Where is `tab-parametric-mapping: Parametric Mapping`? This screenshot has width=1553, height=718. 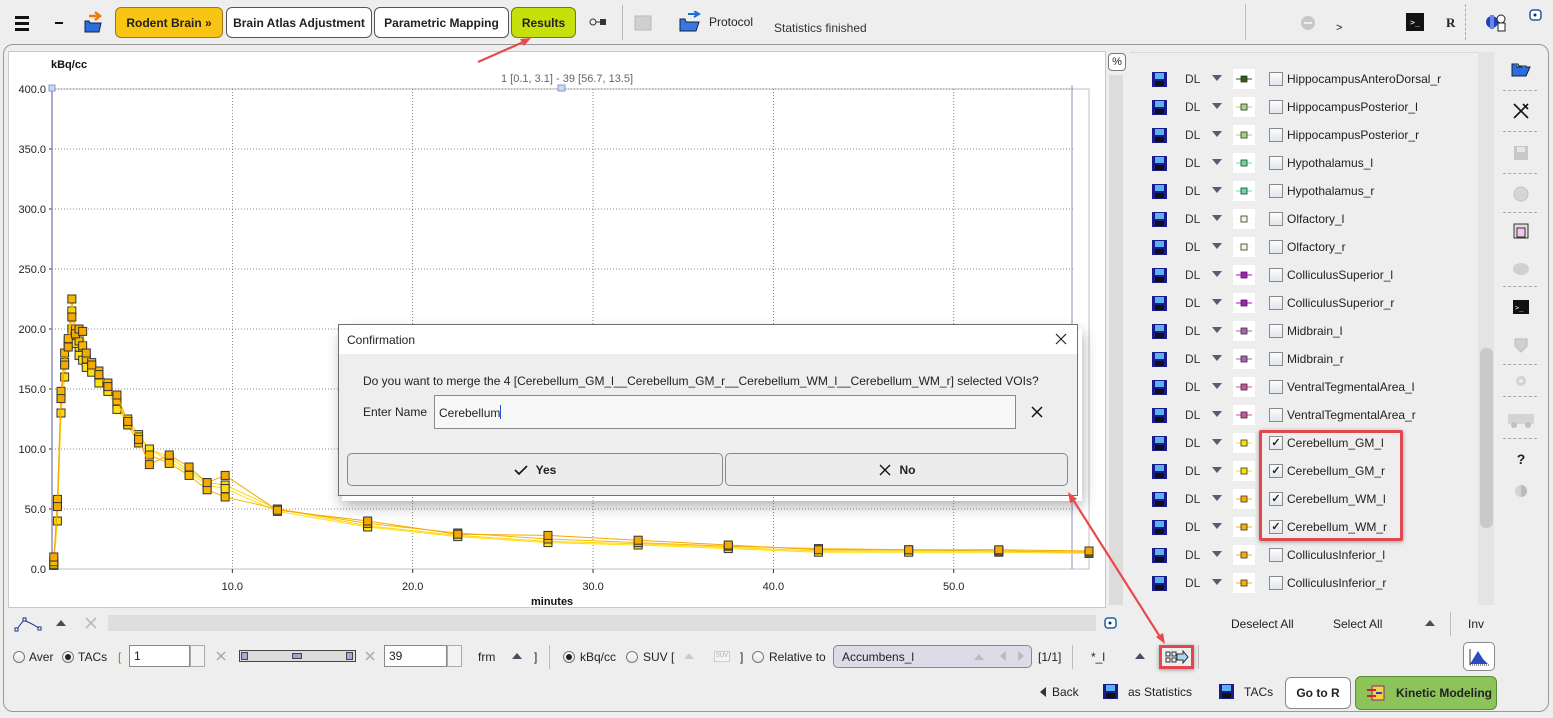
tab-parametric-mapping: Parametric Mapping is located at coordinates (441, 22).